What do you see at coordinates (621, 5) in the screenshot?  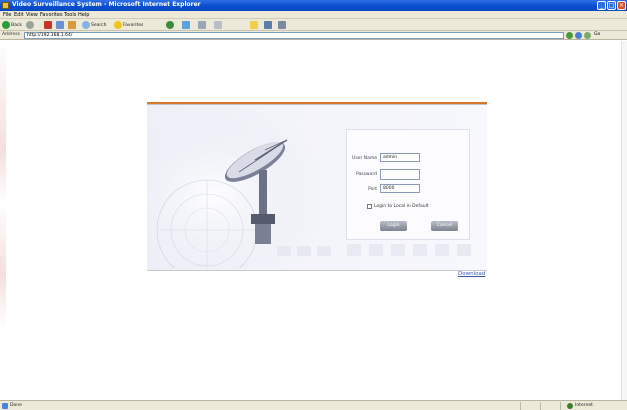 I see `close-button: ×` at bounding box center [621, 5].